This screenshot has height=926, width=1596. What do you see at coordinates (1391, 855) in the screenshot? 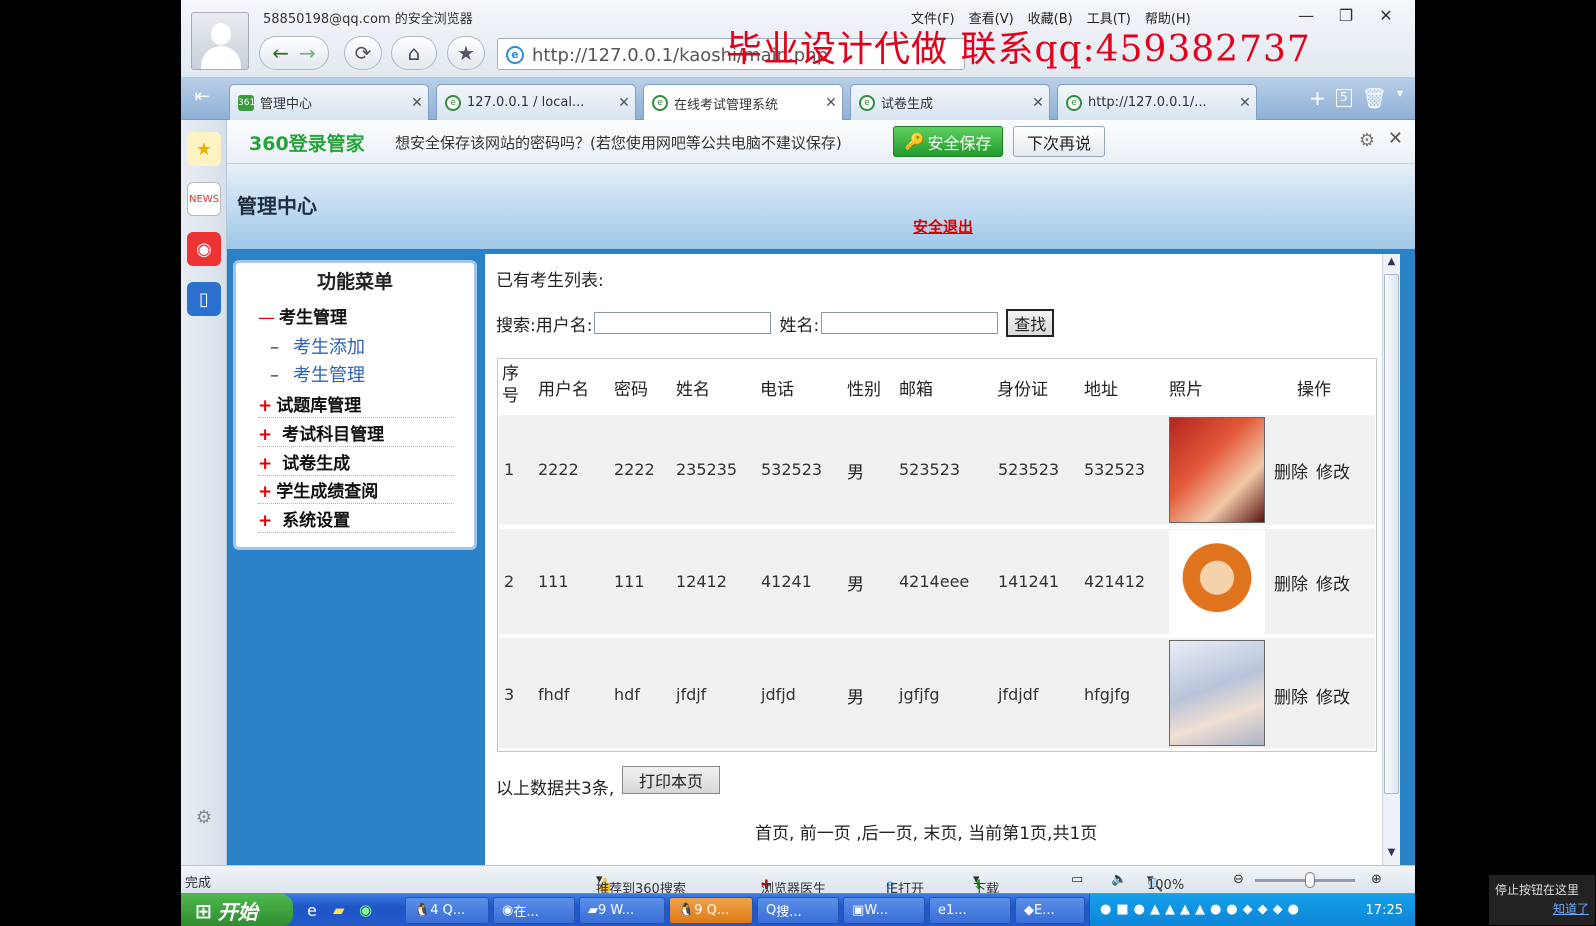
I see `scroll-down-icon: ▼` at bounding box center [1391, 855].